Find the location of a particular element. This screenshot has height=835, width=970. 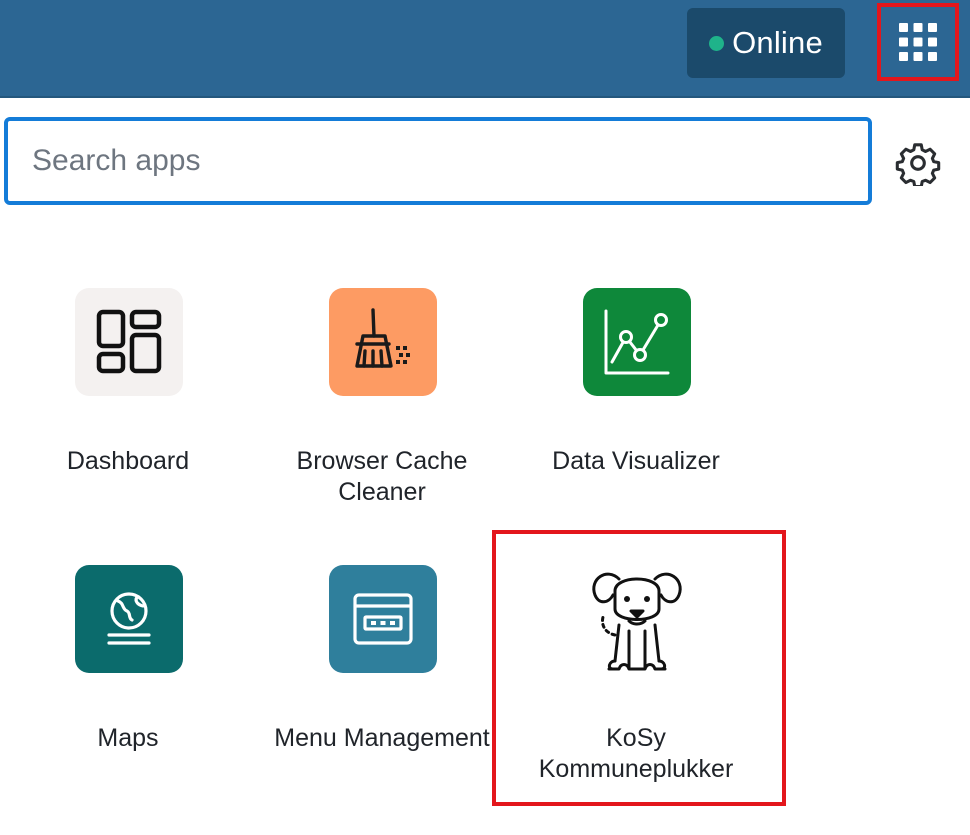

app-tile-menu-management: Menu Management is located at coordinates (382, 700).